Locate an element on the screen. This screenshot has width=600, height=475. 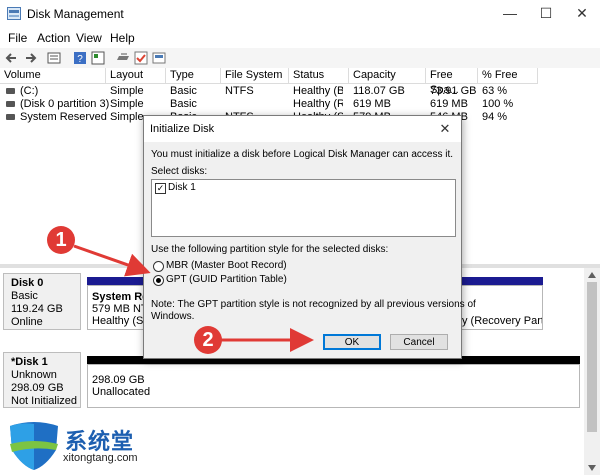
callout-2: 2 is located at coordinates (208, 340).